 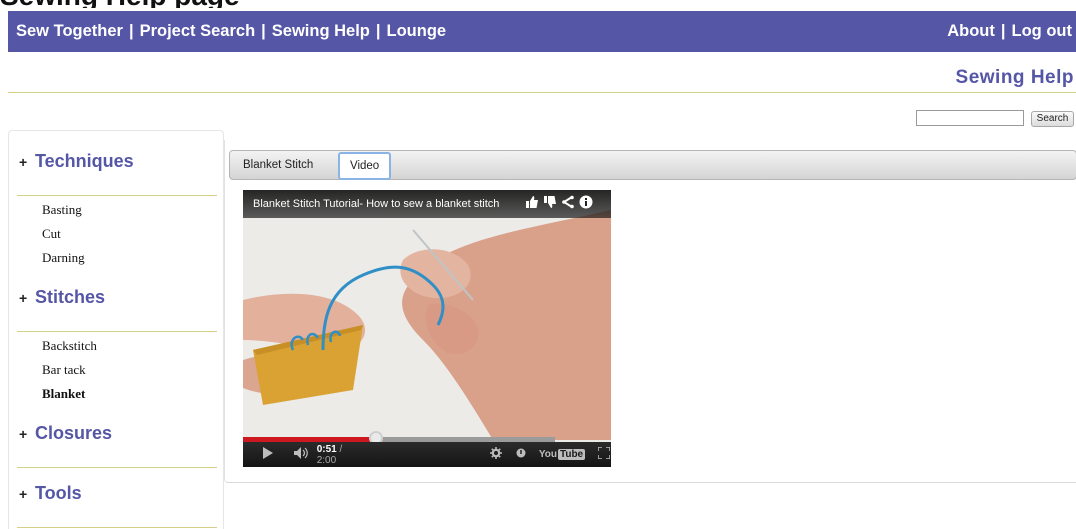 I want to click on youtube-logo: You Tube, so click(x=562, y=454).